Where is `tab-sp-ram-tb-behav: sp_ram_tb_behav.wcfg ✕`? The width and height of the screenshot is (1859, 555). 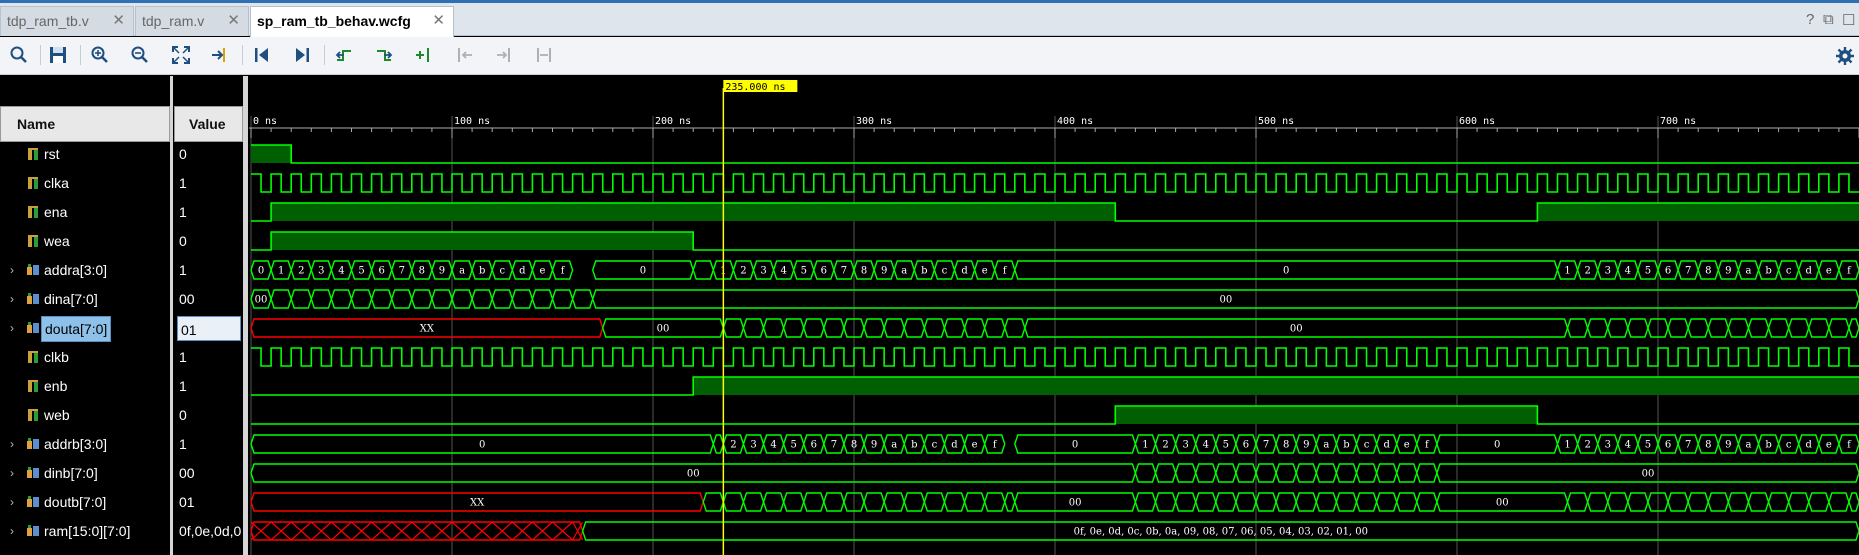
tab-sp-ram-tb-behav: sp_ram_tb_behav.wcfg ✕ is located at coordinates (352, 21).